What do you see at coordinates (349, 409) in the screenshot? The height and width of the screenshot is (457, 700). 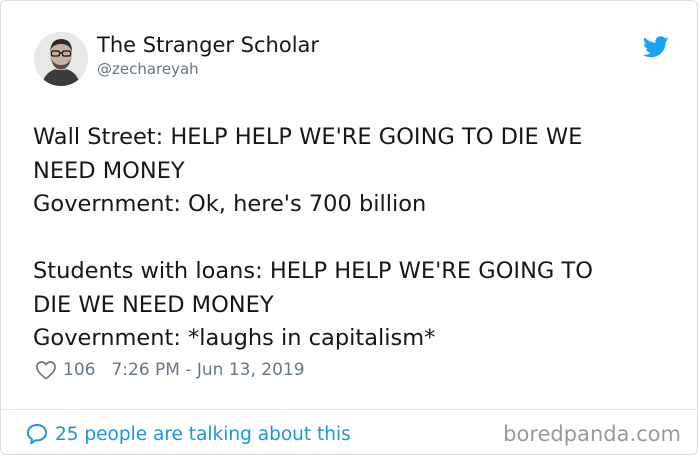 I see `divider` at bounding box center [349, 409].